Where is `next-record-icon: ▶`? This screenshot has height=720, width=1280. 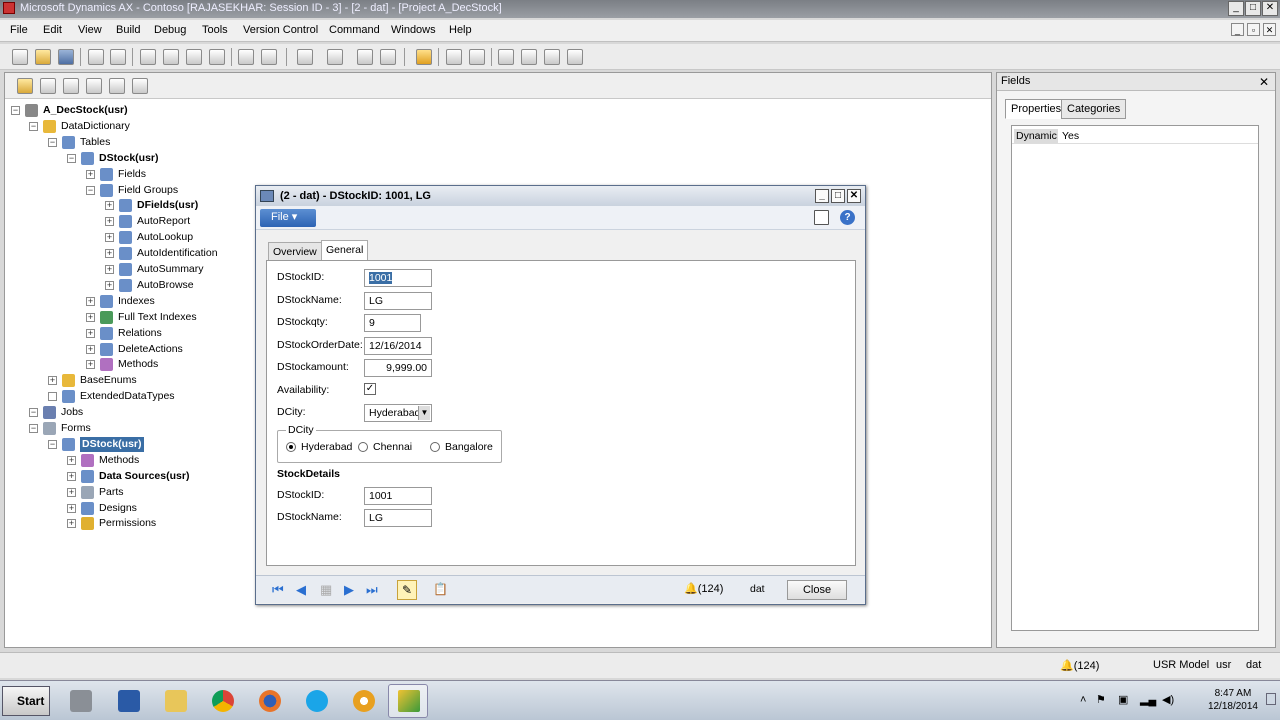
next-record-icon: ▶ is located at coordinates (349, 590).